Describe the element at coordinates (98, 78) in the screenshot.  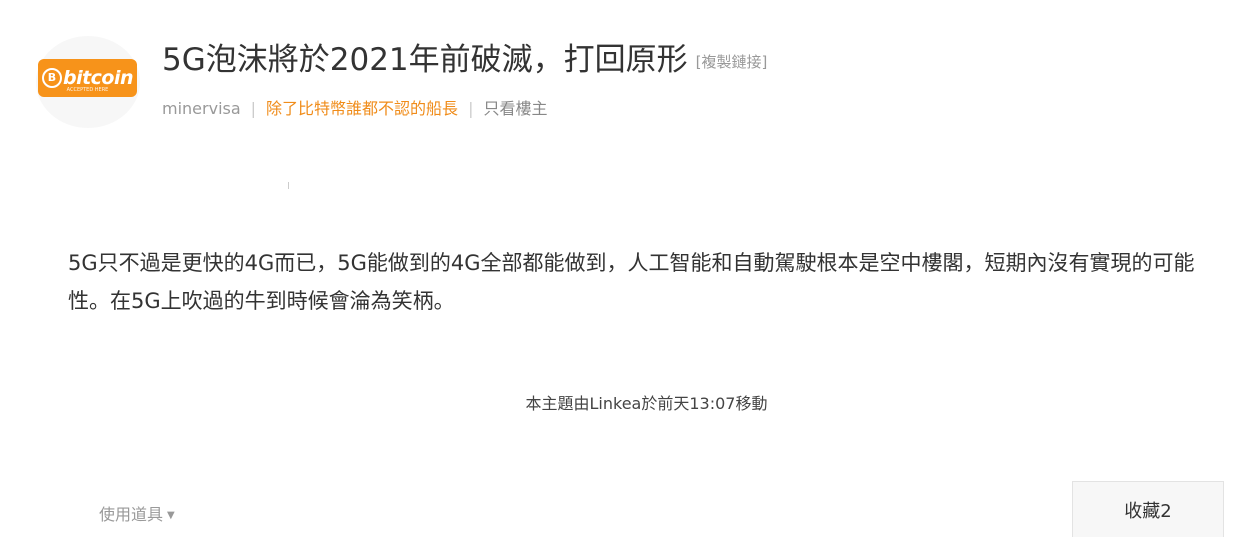
I see `avatar-brand-text: bitcoin` at that location.